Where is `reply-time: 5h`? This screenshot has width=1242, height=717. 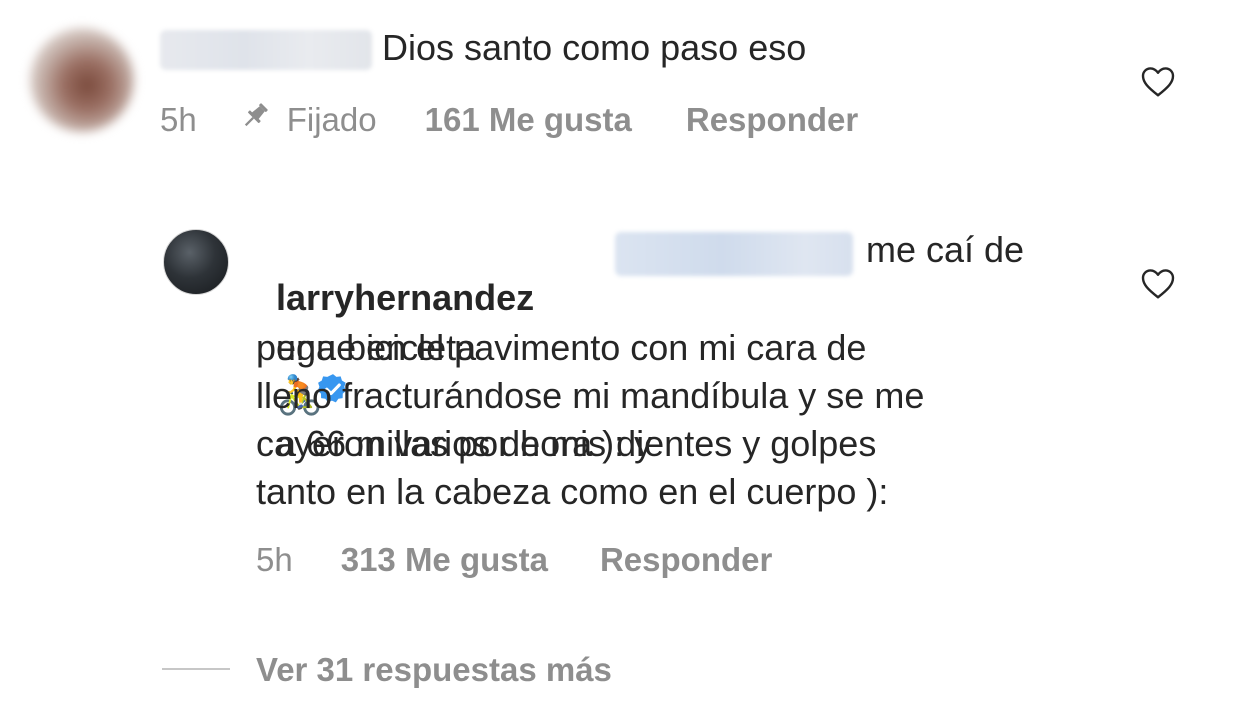 reply-time: 5h is located at coordinates (274, 559).